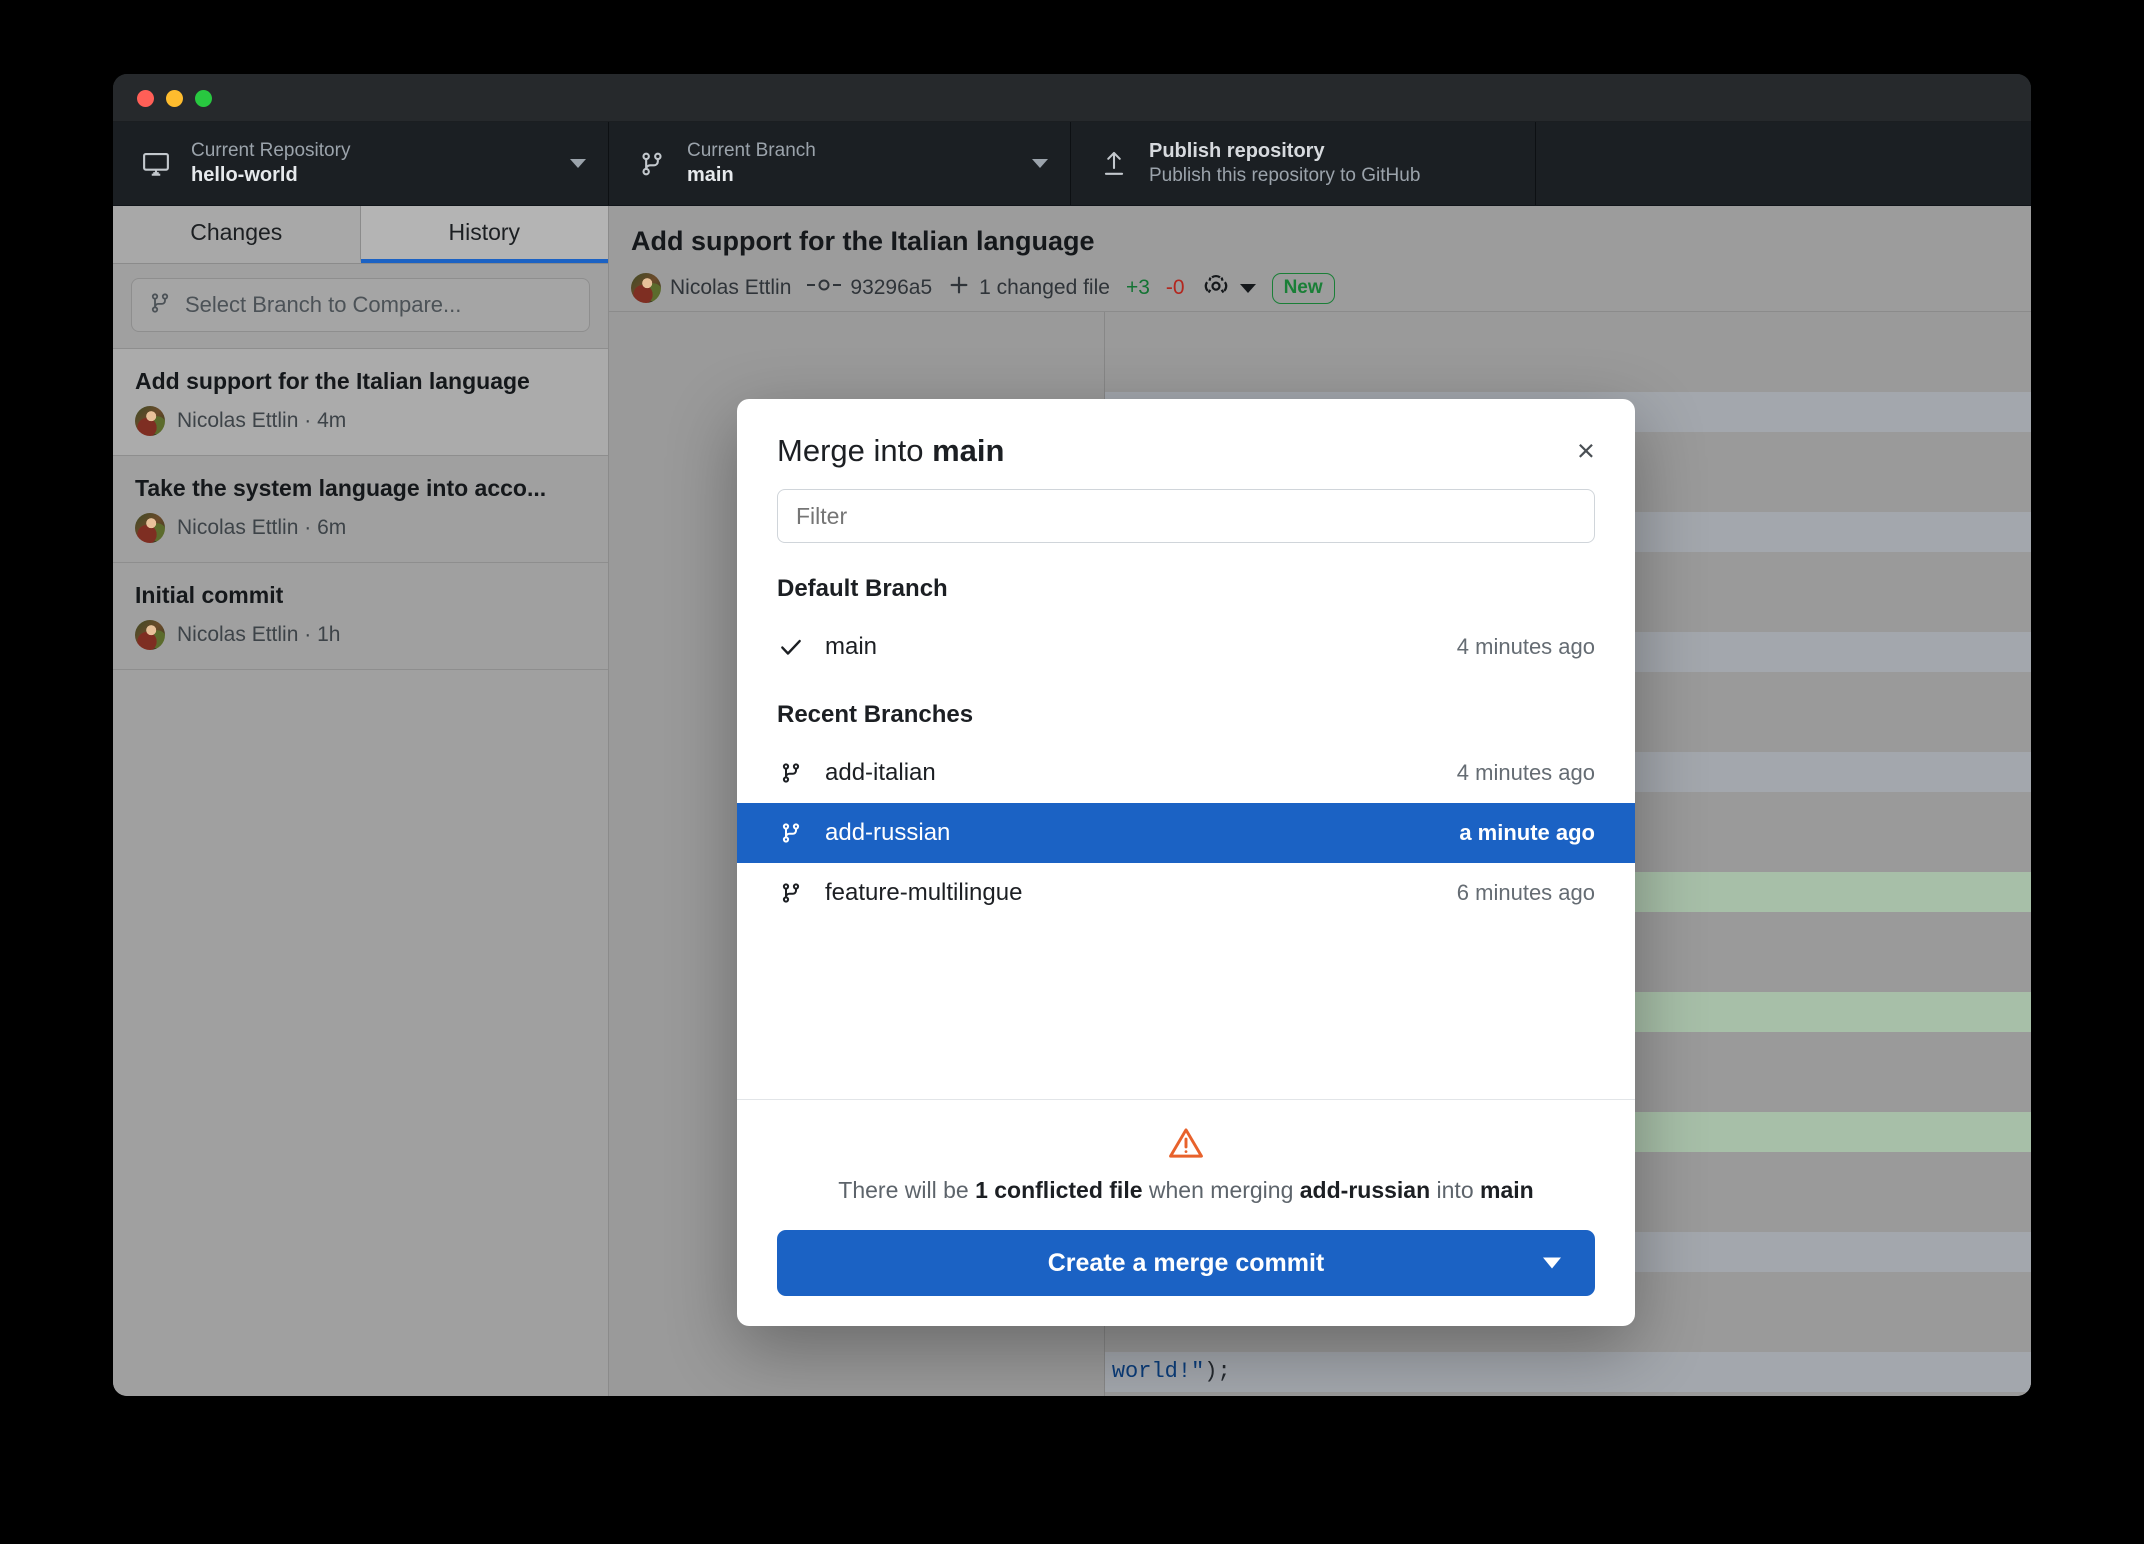  What do you see at coordinates (1186, 1143) in the screenshot?
I see `warning-triangle-icon` at bounding box center [1186, 1143].